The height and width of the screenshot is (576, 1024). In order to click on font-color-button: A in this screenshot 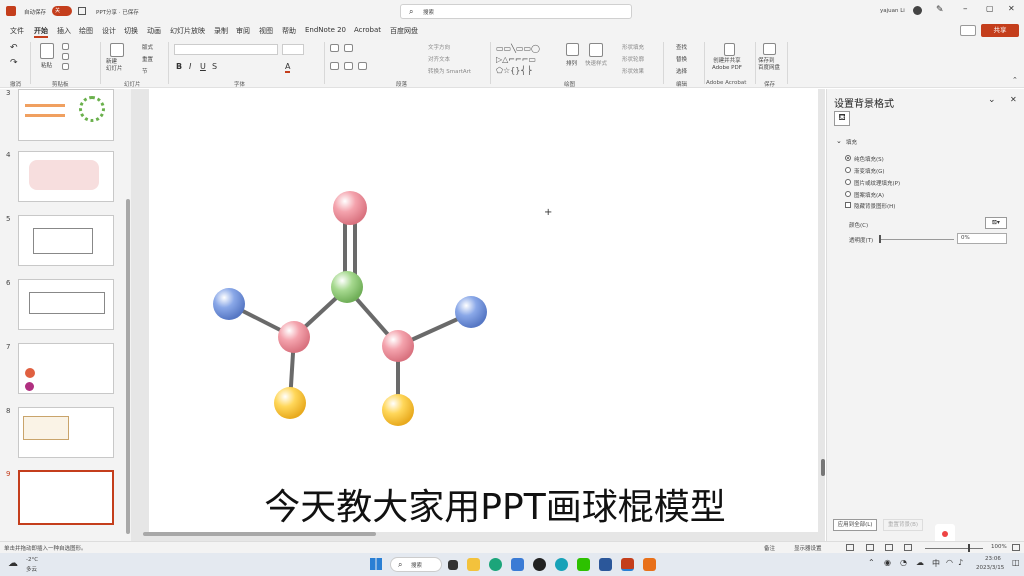, I will do `click(288, 67)`.